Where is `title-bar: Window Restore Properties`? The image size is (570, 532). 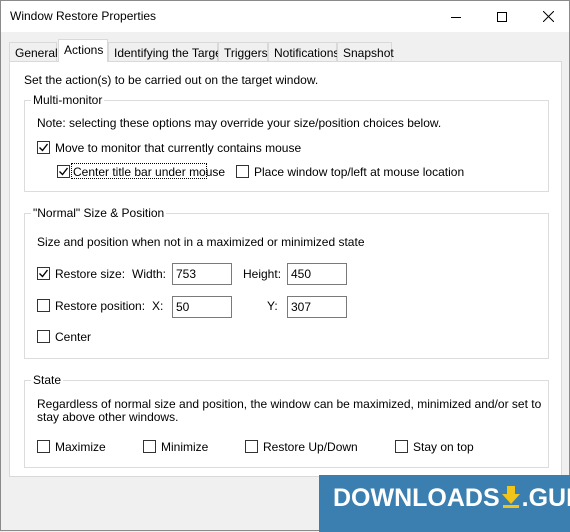
title-bar: Window Restore Properties is located at coordinates (285, 16).